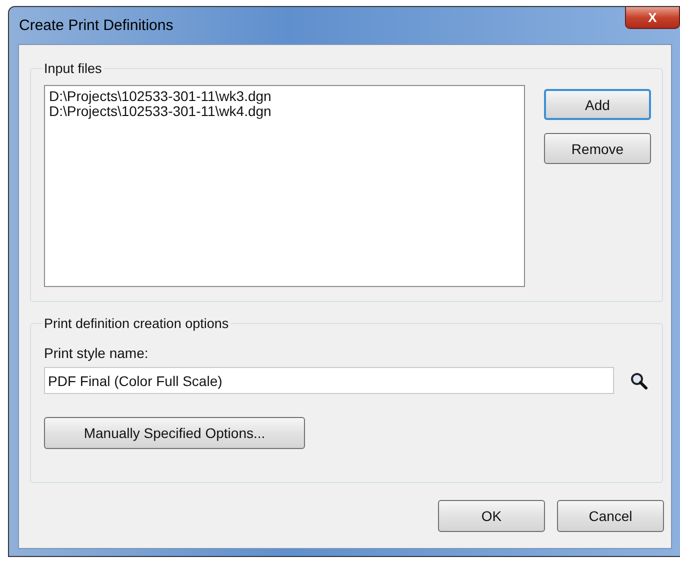 The image size is (680, 563). What do you see at coordinates (610, 516) in the screenshot?
I see `dialog-button: Cancel` at bounding box center [610, 516].